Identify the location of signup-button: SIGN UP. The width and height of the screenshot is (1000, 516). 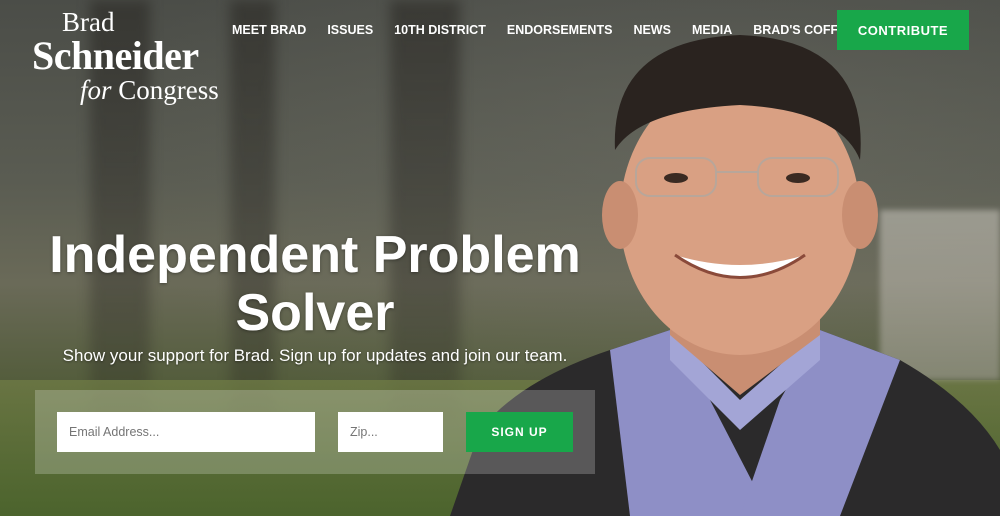
(519, 432).